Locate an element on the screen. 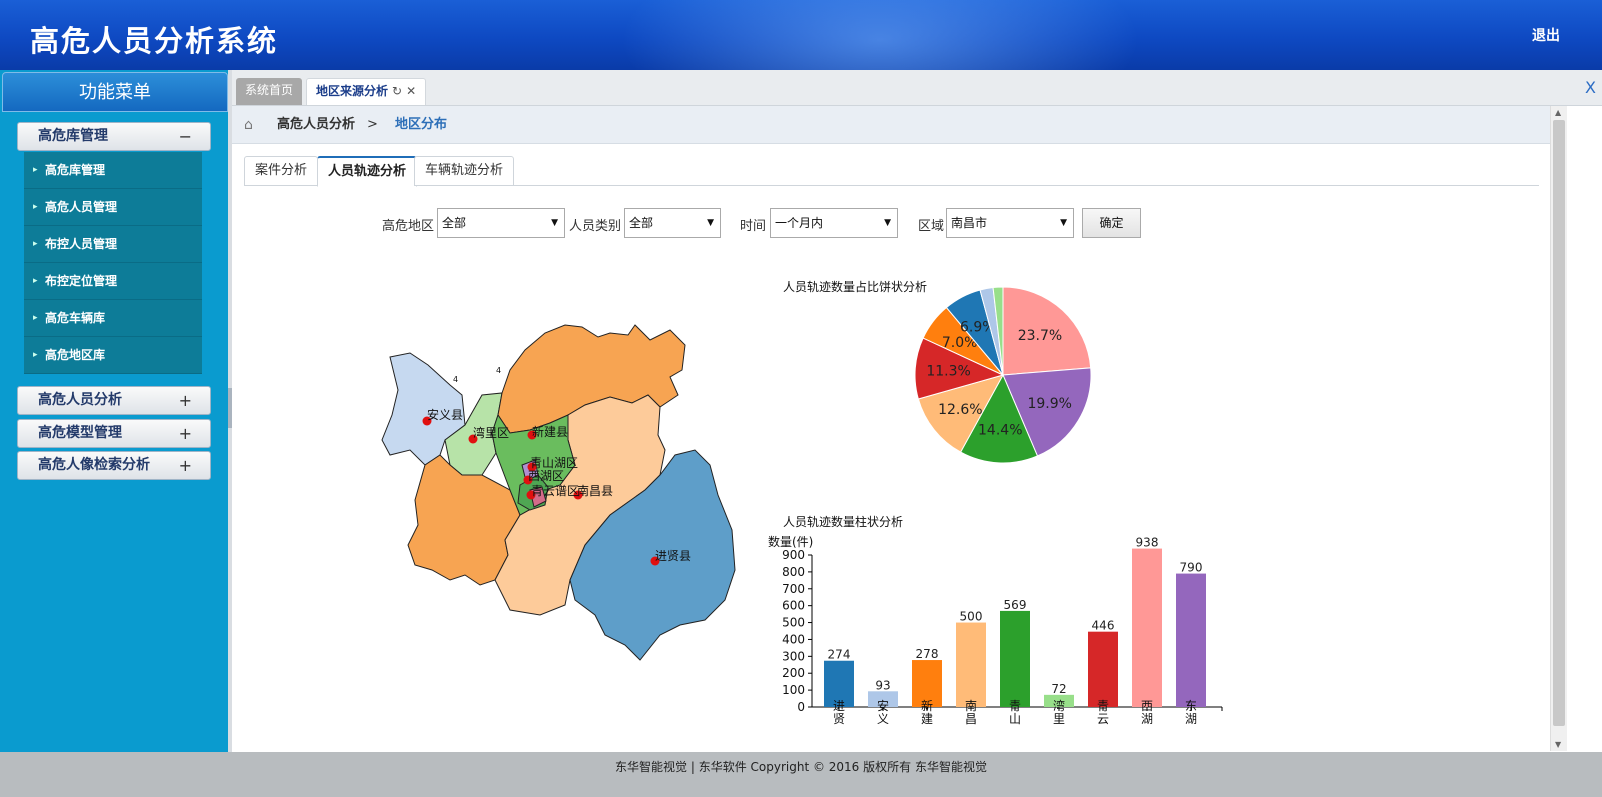 The image size is (1602, 797). y-tick-label: 800 is located at coordinates (793, 572).